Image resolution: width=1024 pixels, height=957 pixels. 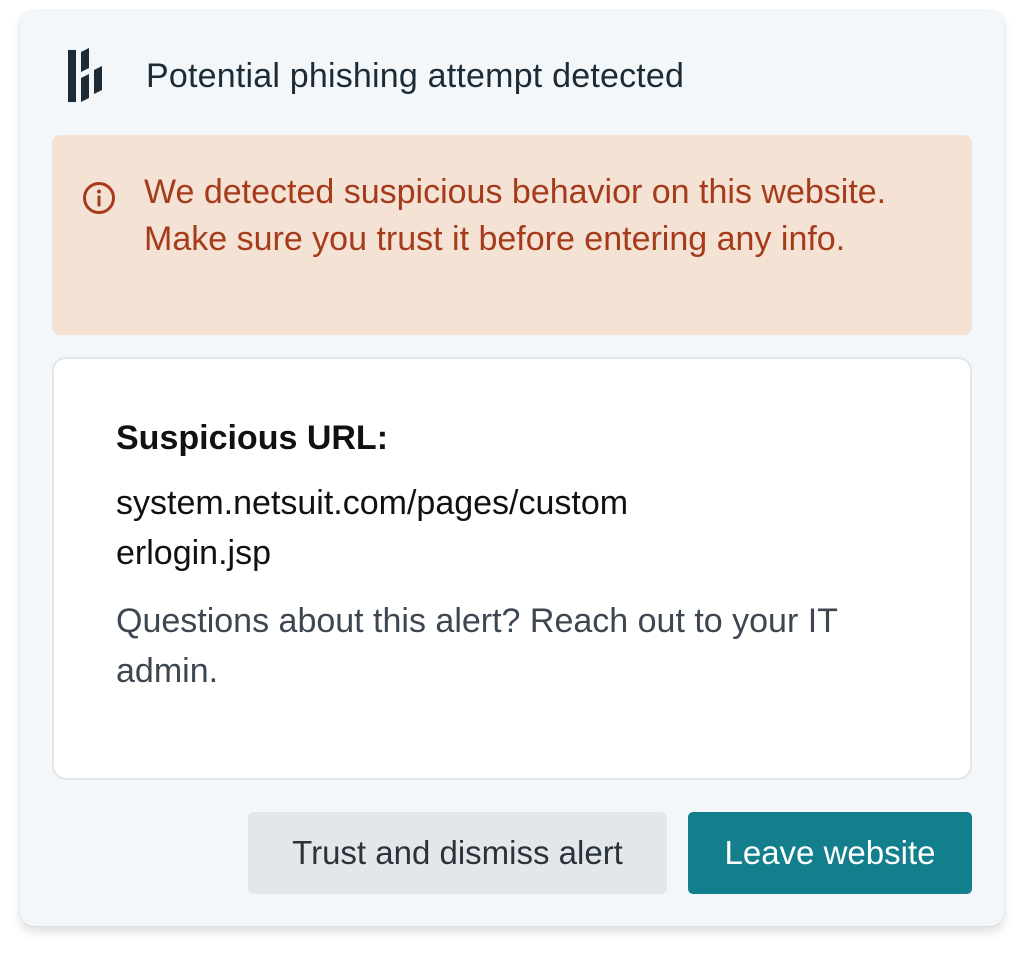 I want to click on trust-and-dismiss-button: Trust and dismiss alert, so click(x=457, y=853).